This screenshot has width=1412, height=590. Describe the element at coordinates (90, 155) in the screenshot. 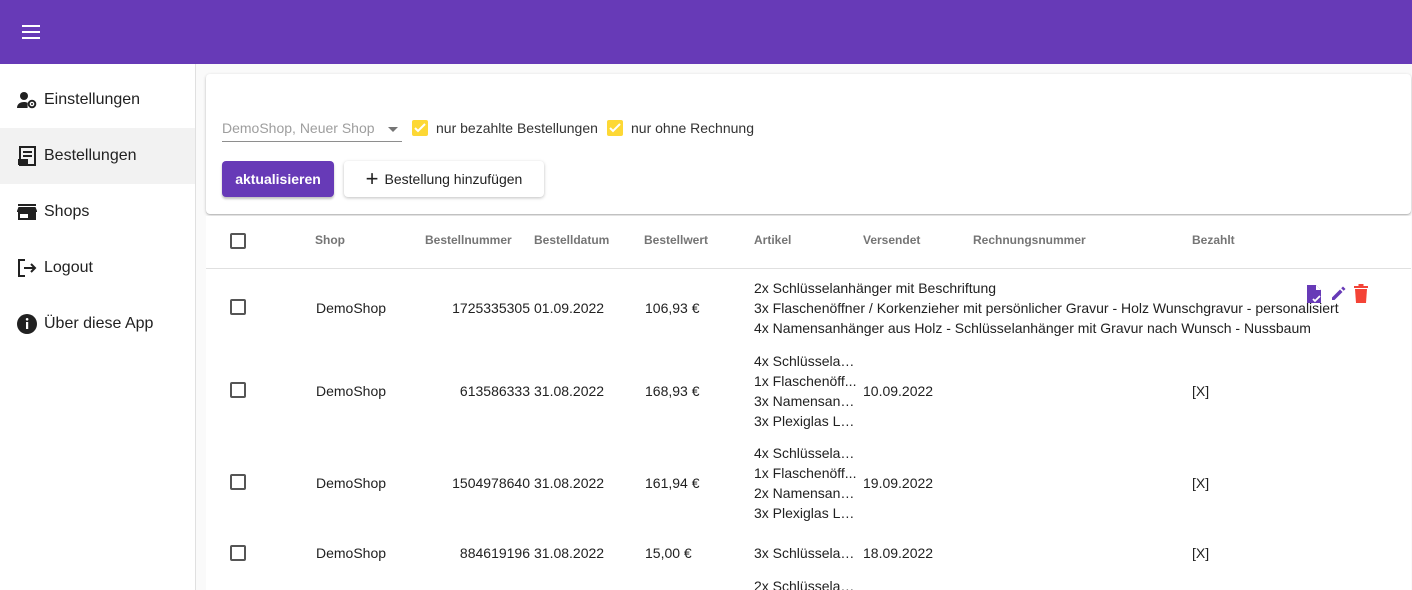

I see `sidebar-item-label: Bestellungen` at that location.